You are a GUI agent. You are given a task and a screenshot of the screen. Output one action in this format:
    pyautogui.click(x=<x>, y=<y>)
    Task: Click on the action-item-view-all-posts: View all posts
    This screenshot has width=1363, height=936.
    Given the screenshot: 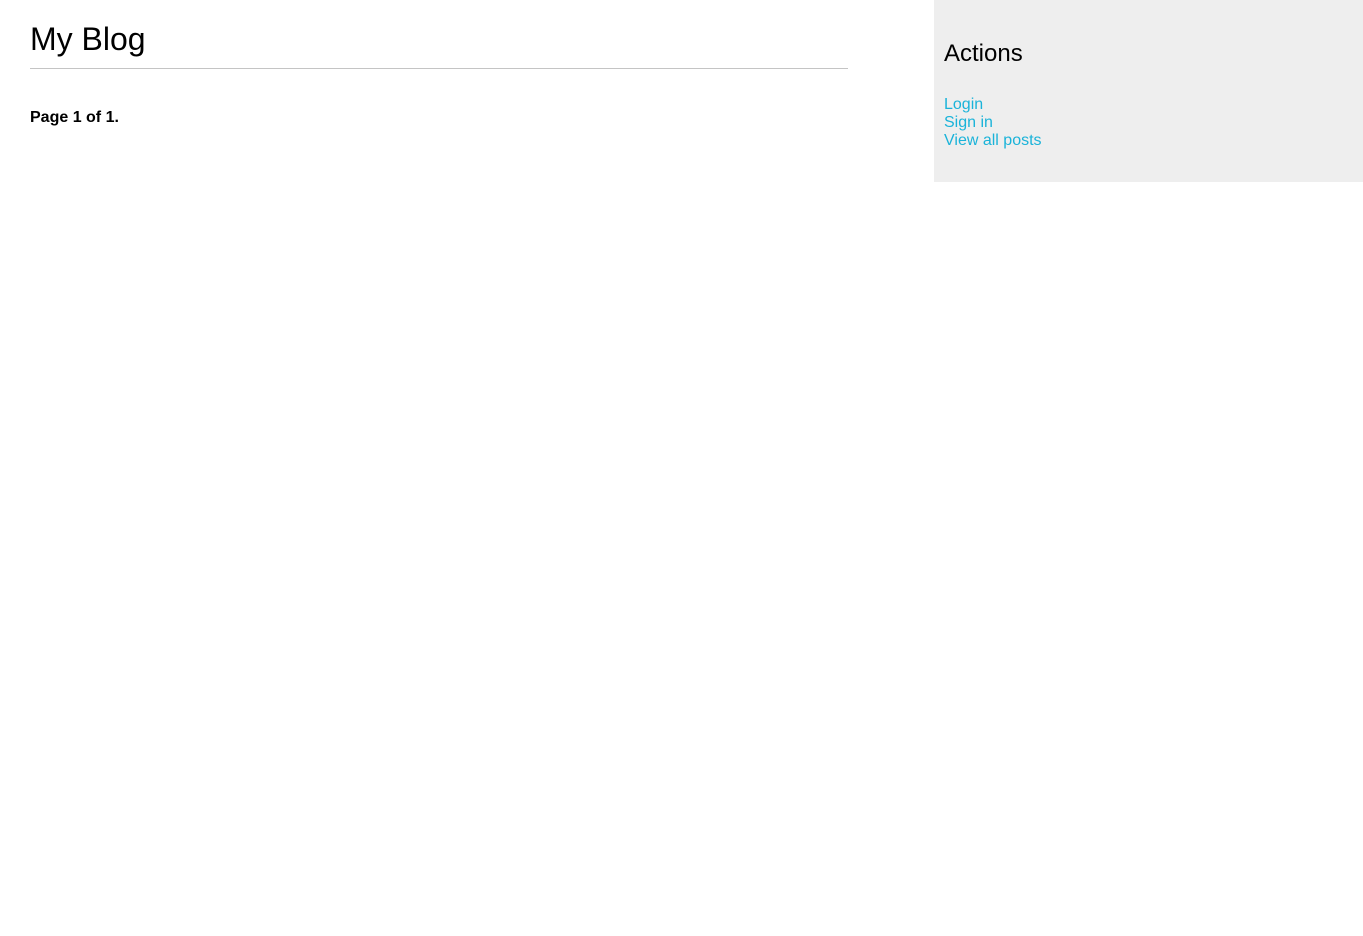 What is the action you would take?
    pyautogui.click(x=1153, y=141)
    